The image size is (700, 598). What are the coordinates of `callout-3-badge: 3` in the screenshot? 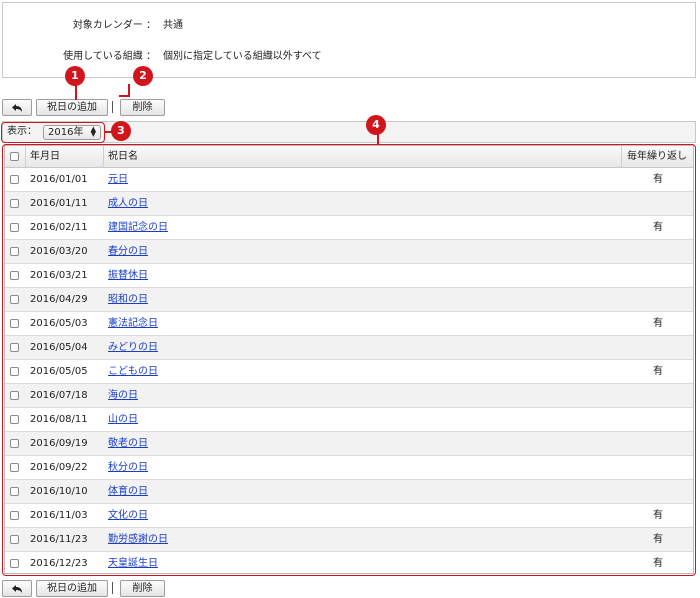 It's located at (121, 131).